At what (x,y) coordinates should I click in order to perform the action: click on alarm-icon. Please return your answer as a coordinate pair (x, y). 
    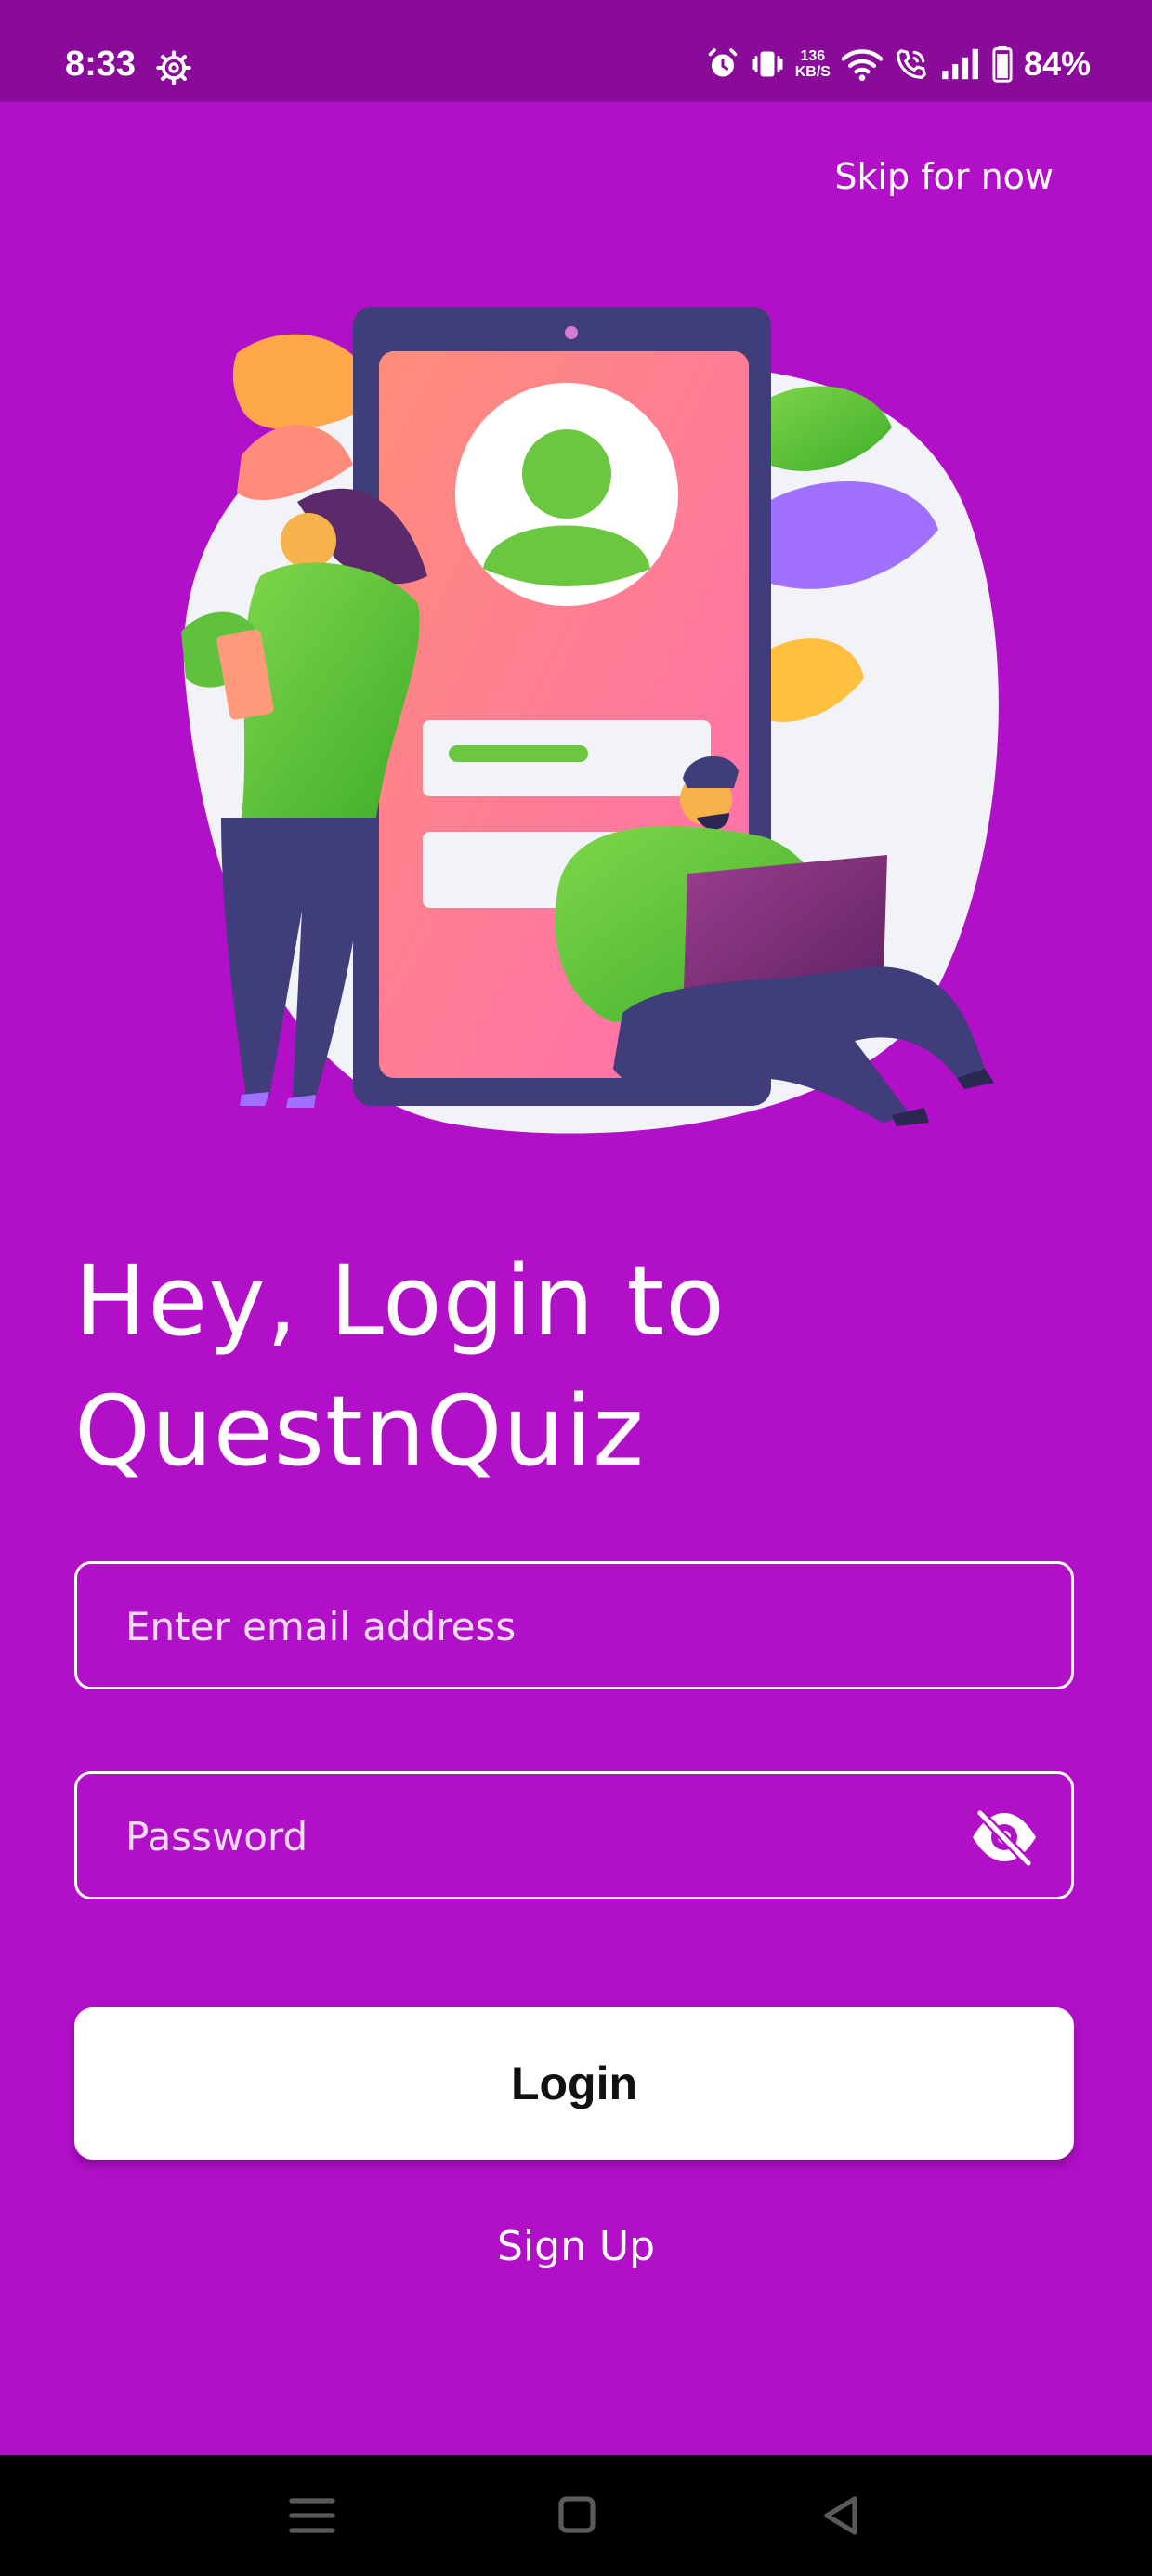
    Looking at the image, I should click on (723, 62).